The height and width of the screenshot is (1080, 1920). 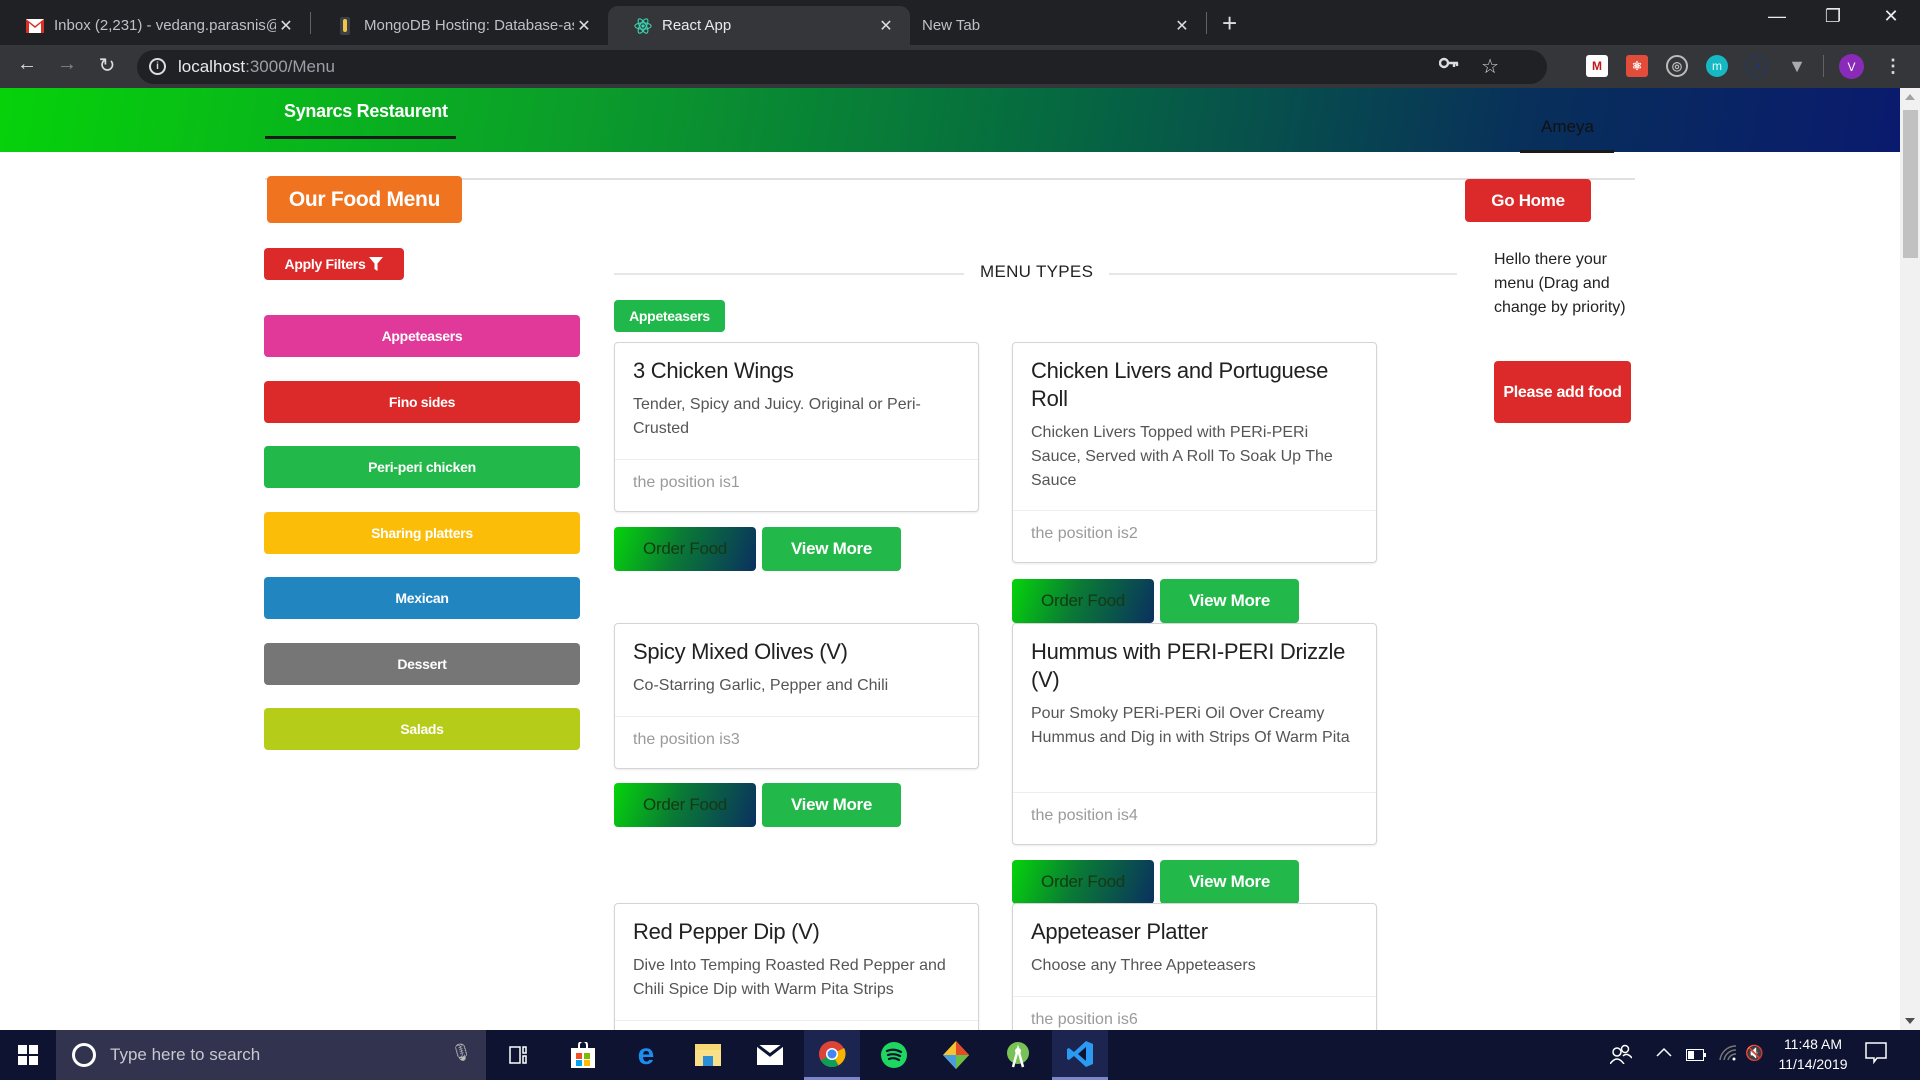 What do you see at coordinates (1813, 1064) in the screenshot?
I see `clock-date: 11/14/2019` at bounding box center [1813, 1064].